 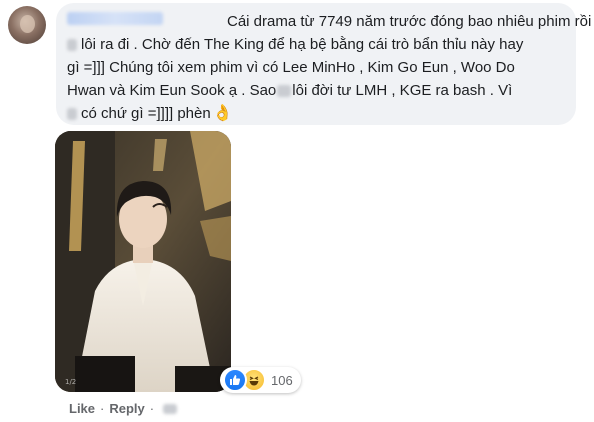 I want to click on like-icon, so click(x=235, y=380).